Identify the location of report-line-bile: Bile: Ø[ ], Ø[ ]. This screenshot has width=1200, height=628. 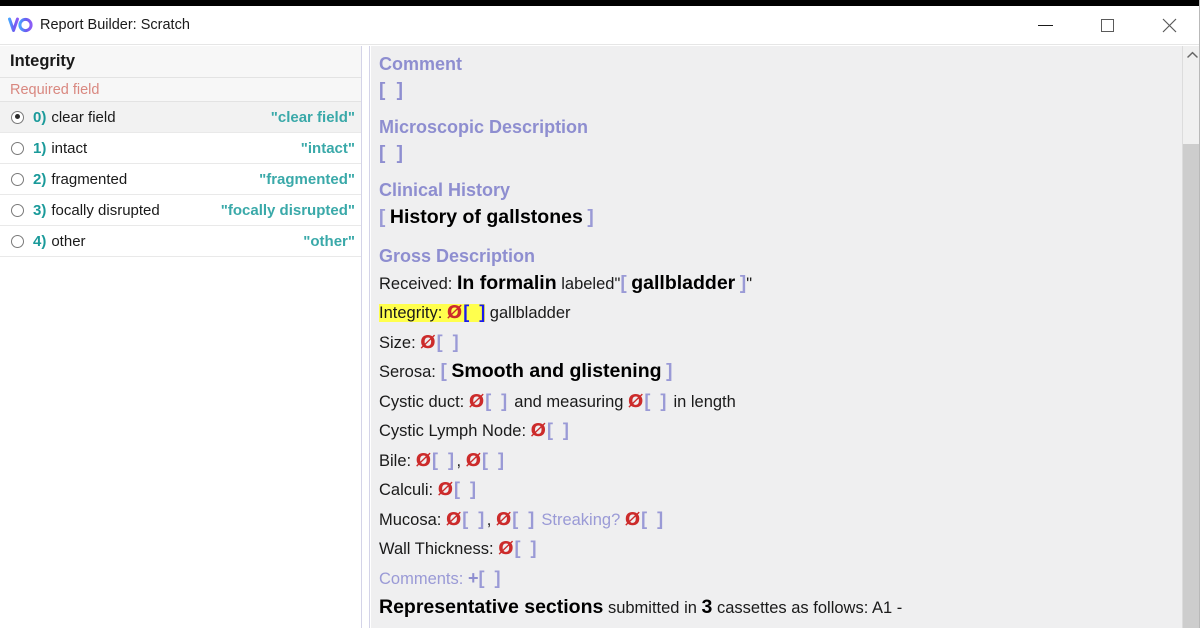
(780, 461).